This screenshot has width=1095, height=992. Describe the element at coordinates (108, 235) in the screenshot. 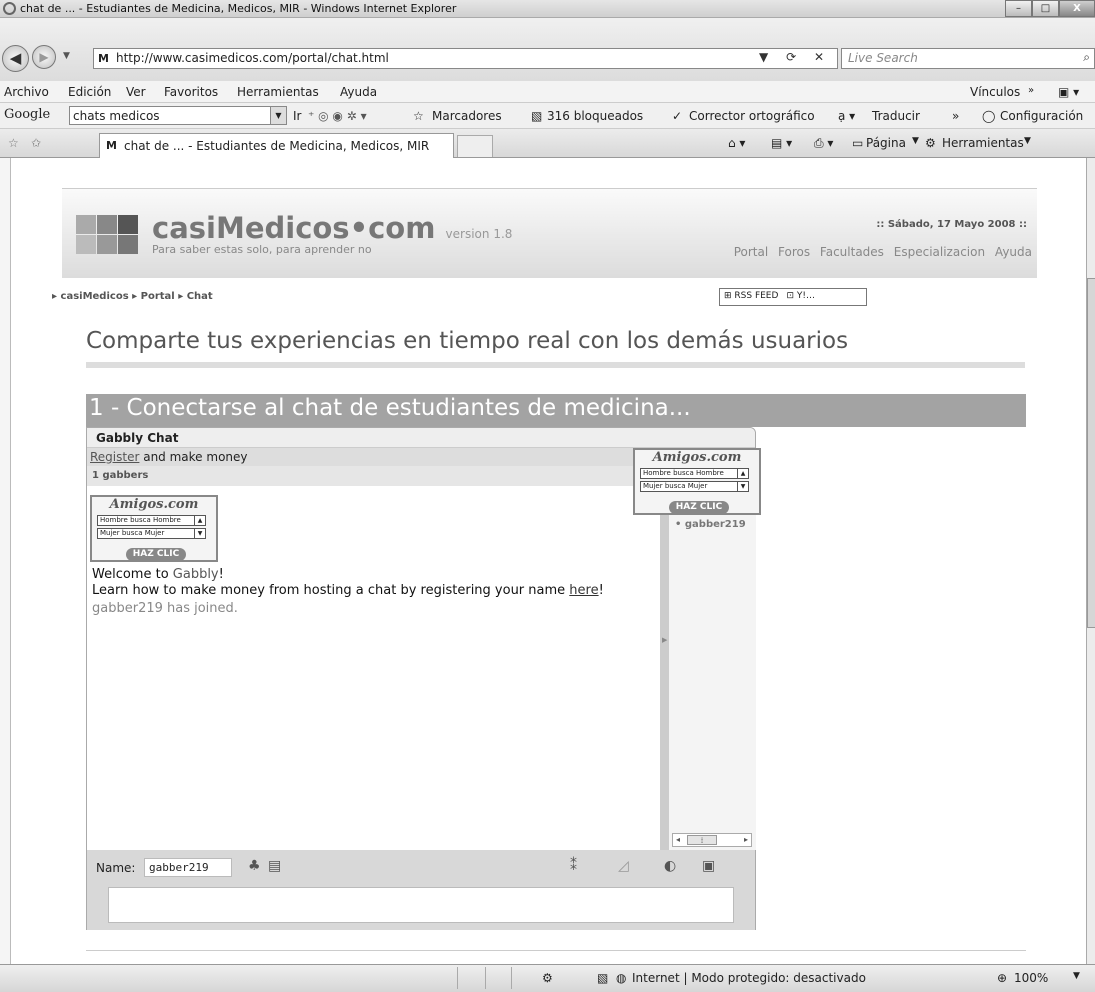

I see `site-logo-icon` at that location.